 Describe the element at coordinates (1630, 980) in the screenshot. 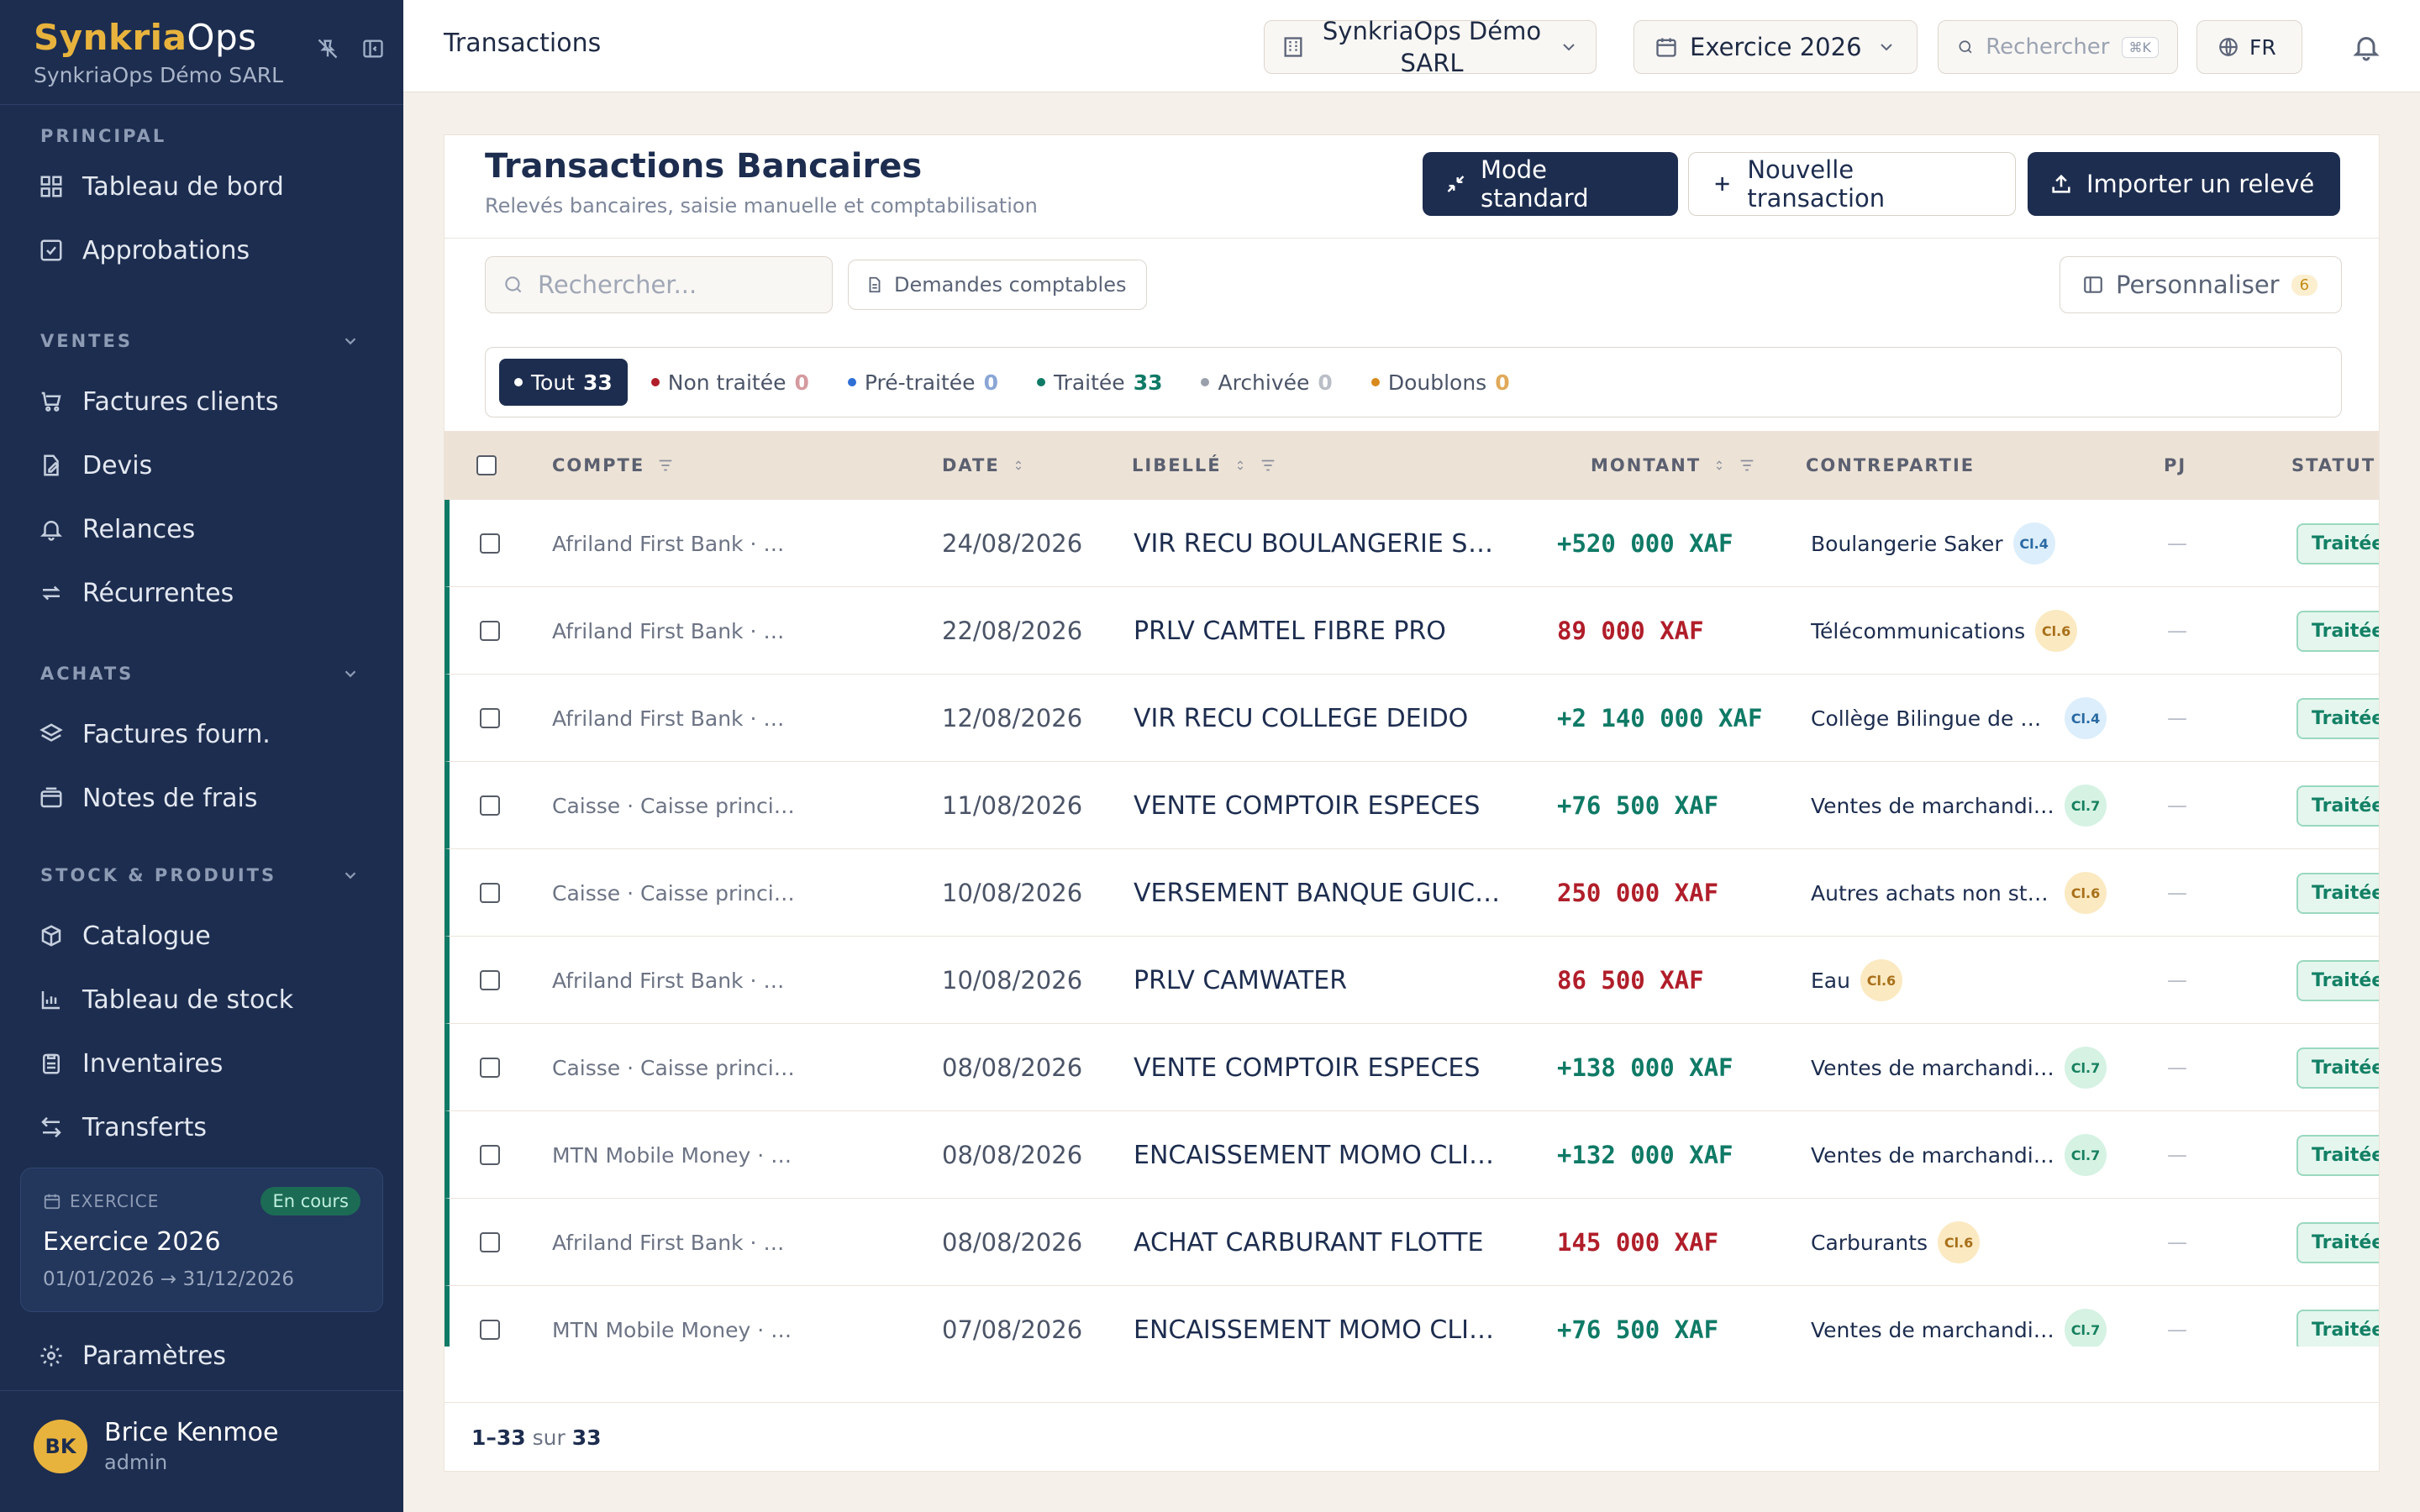

I see `cell-montant: 86 500 XAF` at that location.